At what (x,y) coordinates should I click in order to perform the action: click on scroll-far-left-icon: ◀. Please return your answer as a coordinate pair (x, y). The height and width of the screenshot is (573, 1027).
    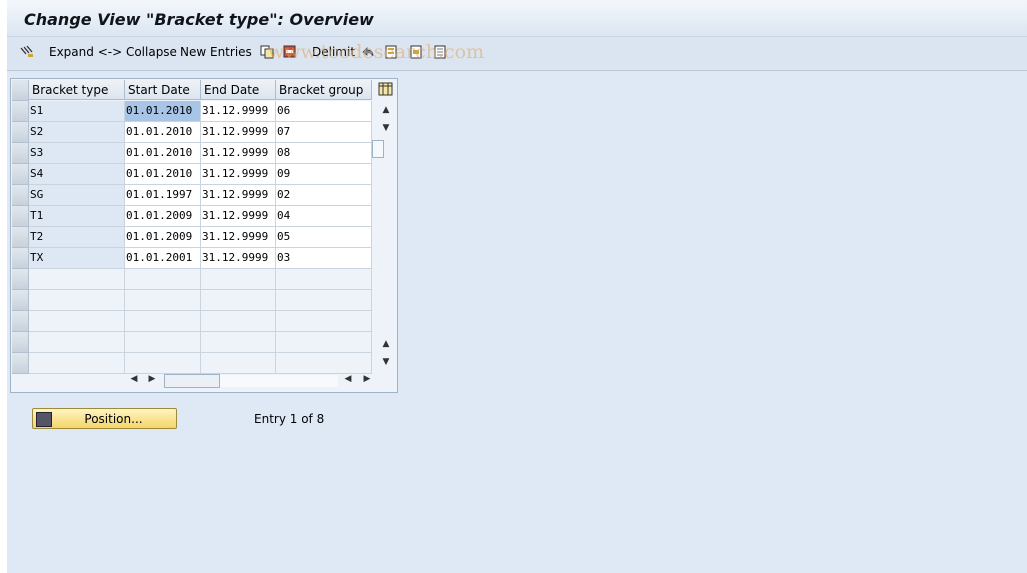
    Looking at the image, I should click on (348, 379).